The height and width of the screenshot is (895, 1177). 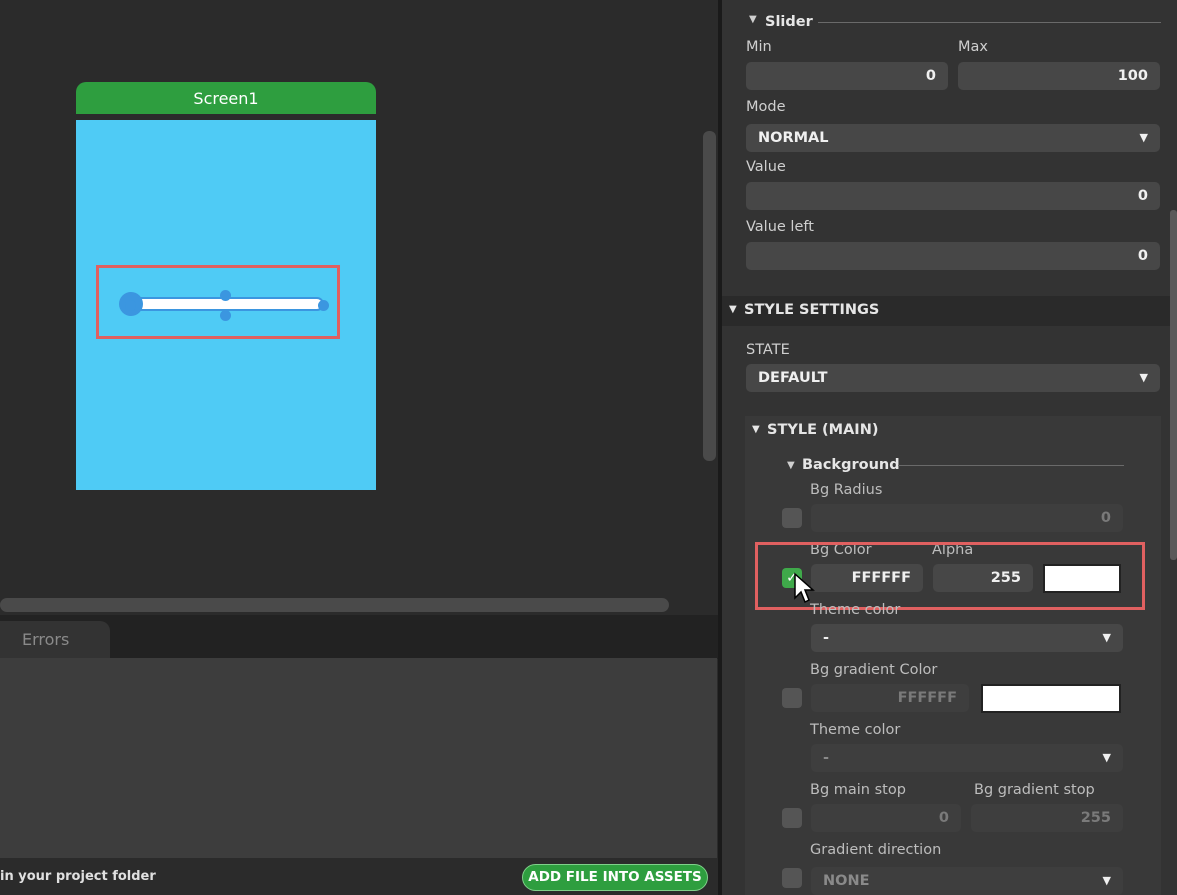 I want to click on state-value: DEFAULT, so click(x=793, y=378).